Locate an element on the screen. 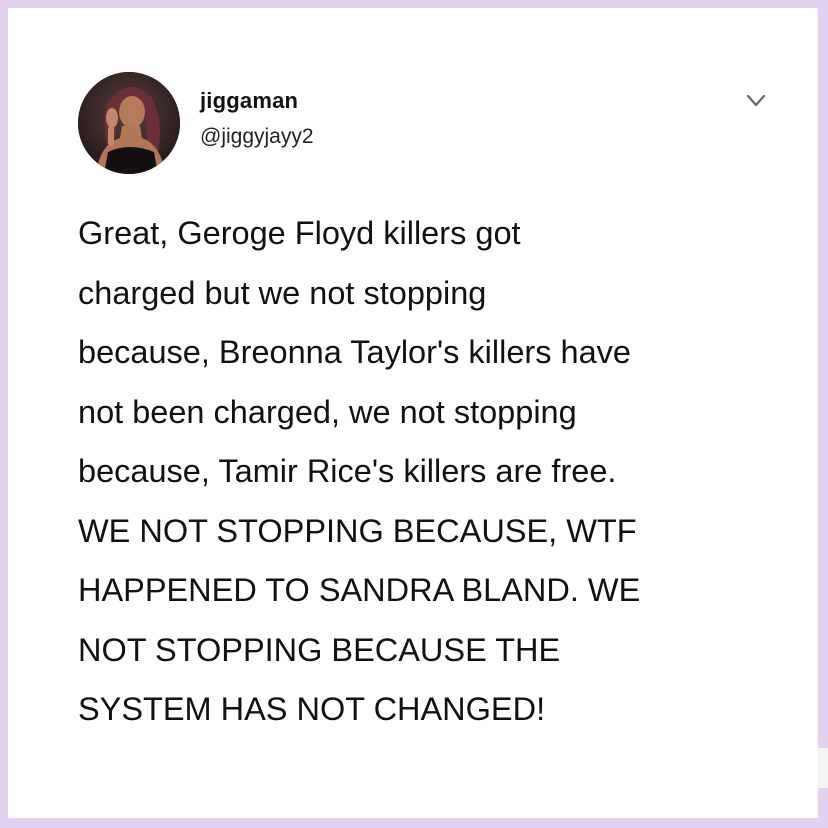 This screenshot has height=828, width=828. tweet-line: because, Breonna Taylor's killers have is located at coordinates (354, 352).